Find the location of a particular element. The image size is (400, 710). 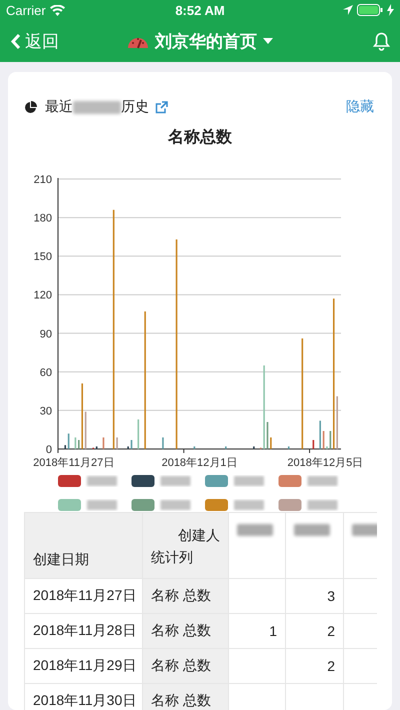

location-arrow-icon is located at coordinates (348, 10).